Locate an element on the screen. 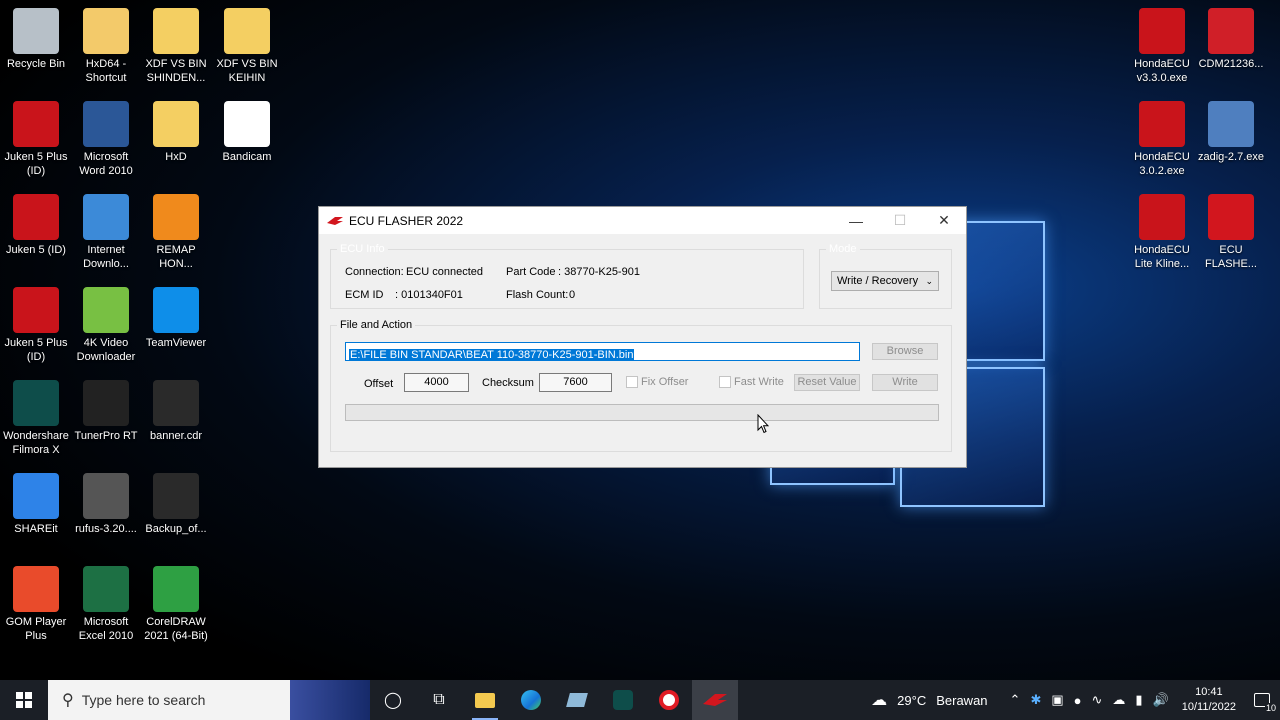  desktop-icon: Recycle Bin is located at coordinates (36, 39).